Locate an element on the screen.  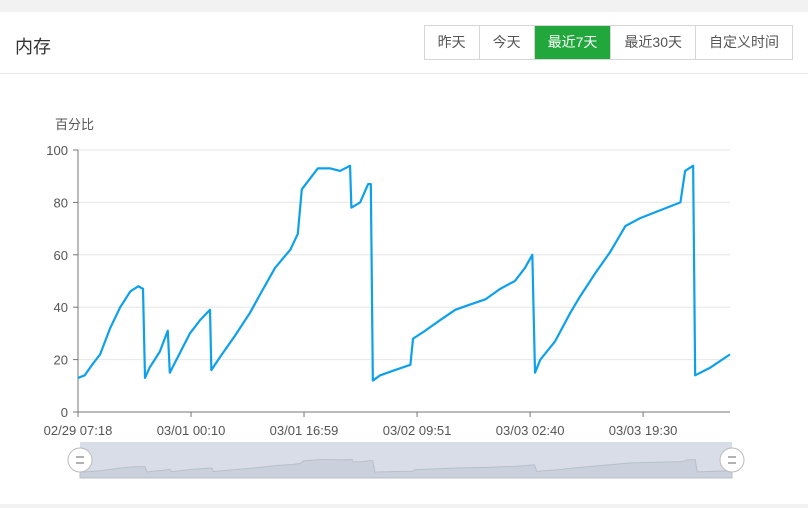
y-tick-label: 60 is located at coordinates (61, 255).